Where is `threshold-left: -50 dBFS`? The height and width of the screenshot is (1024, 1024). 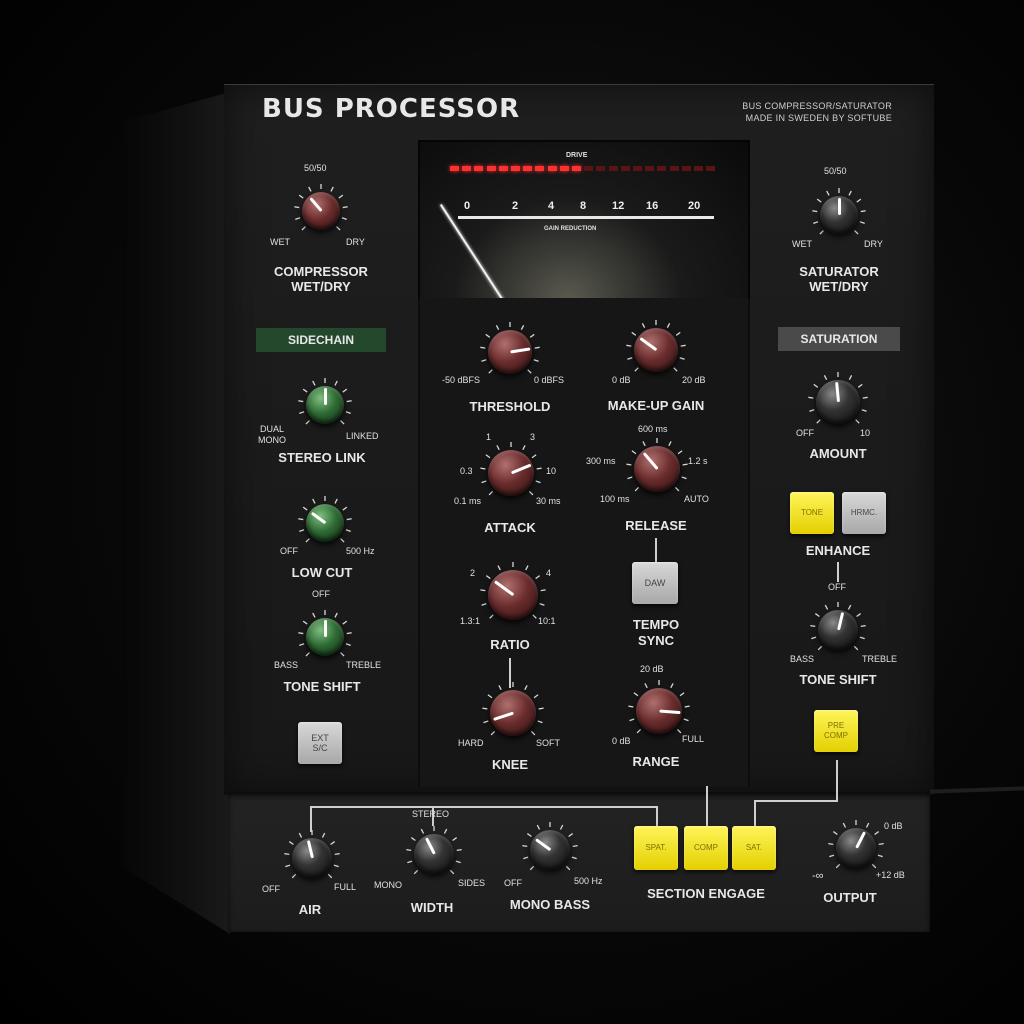
threshold-left: -50 dBFS is located at coordinates (461, 380).